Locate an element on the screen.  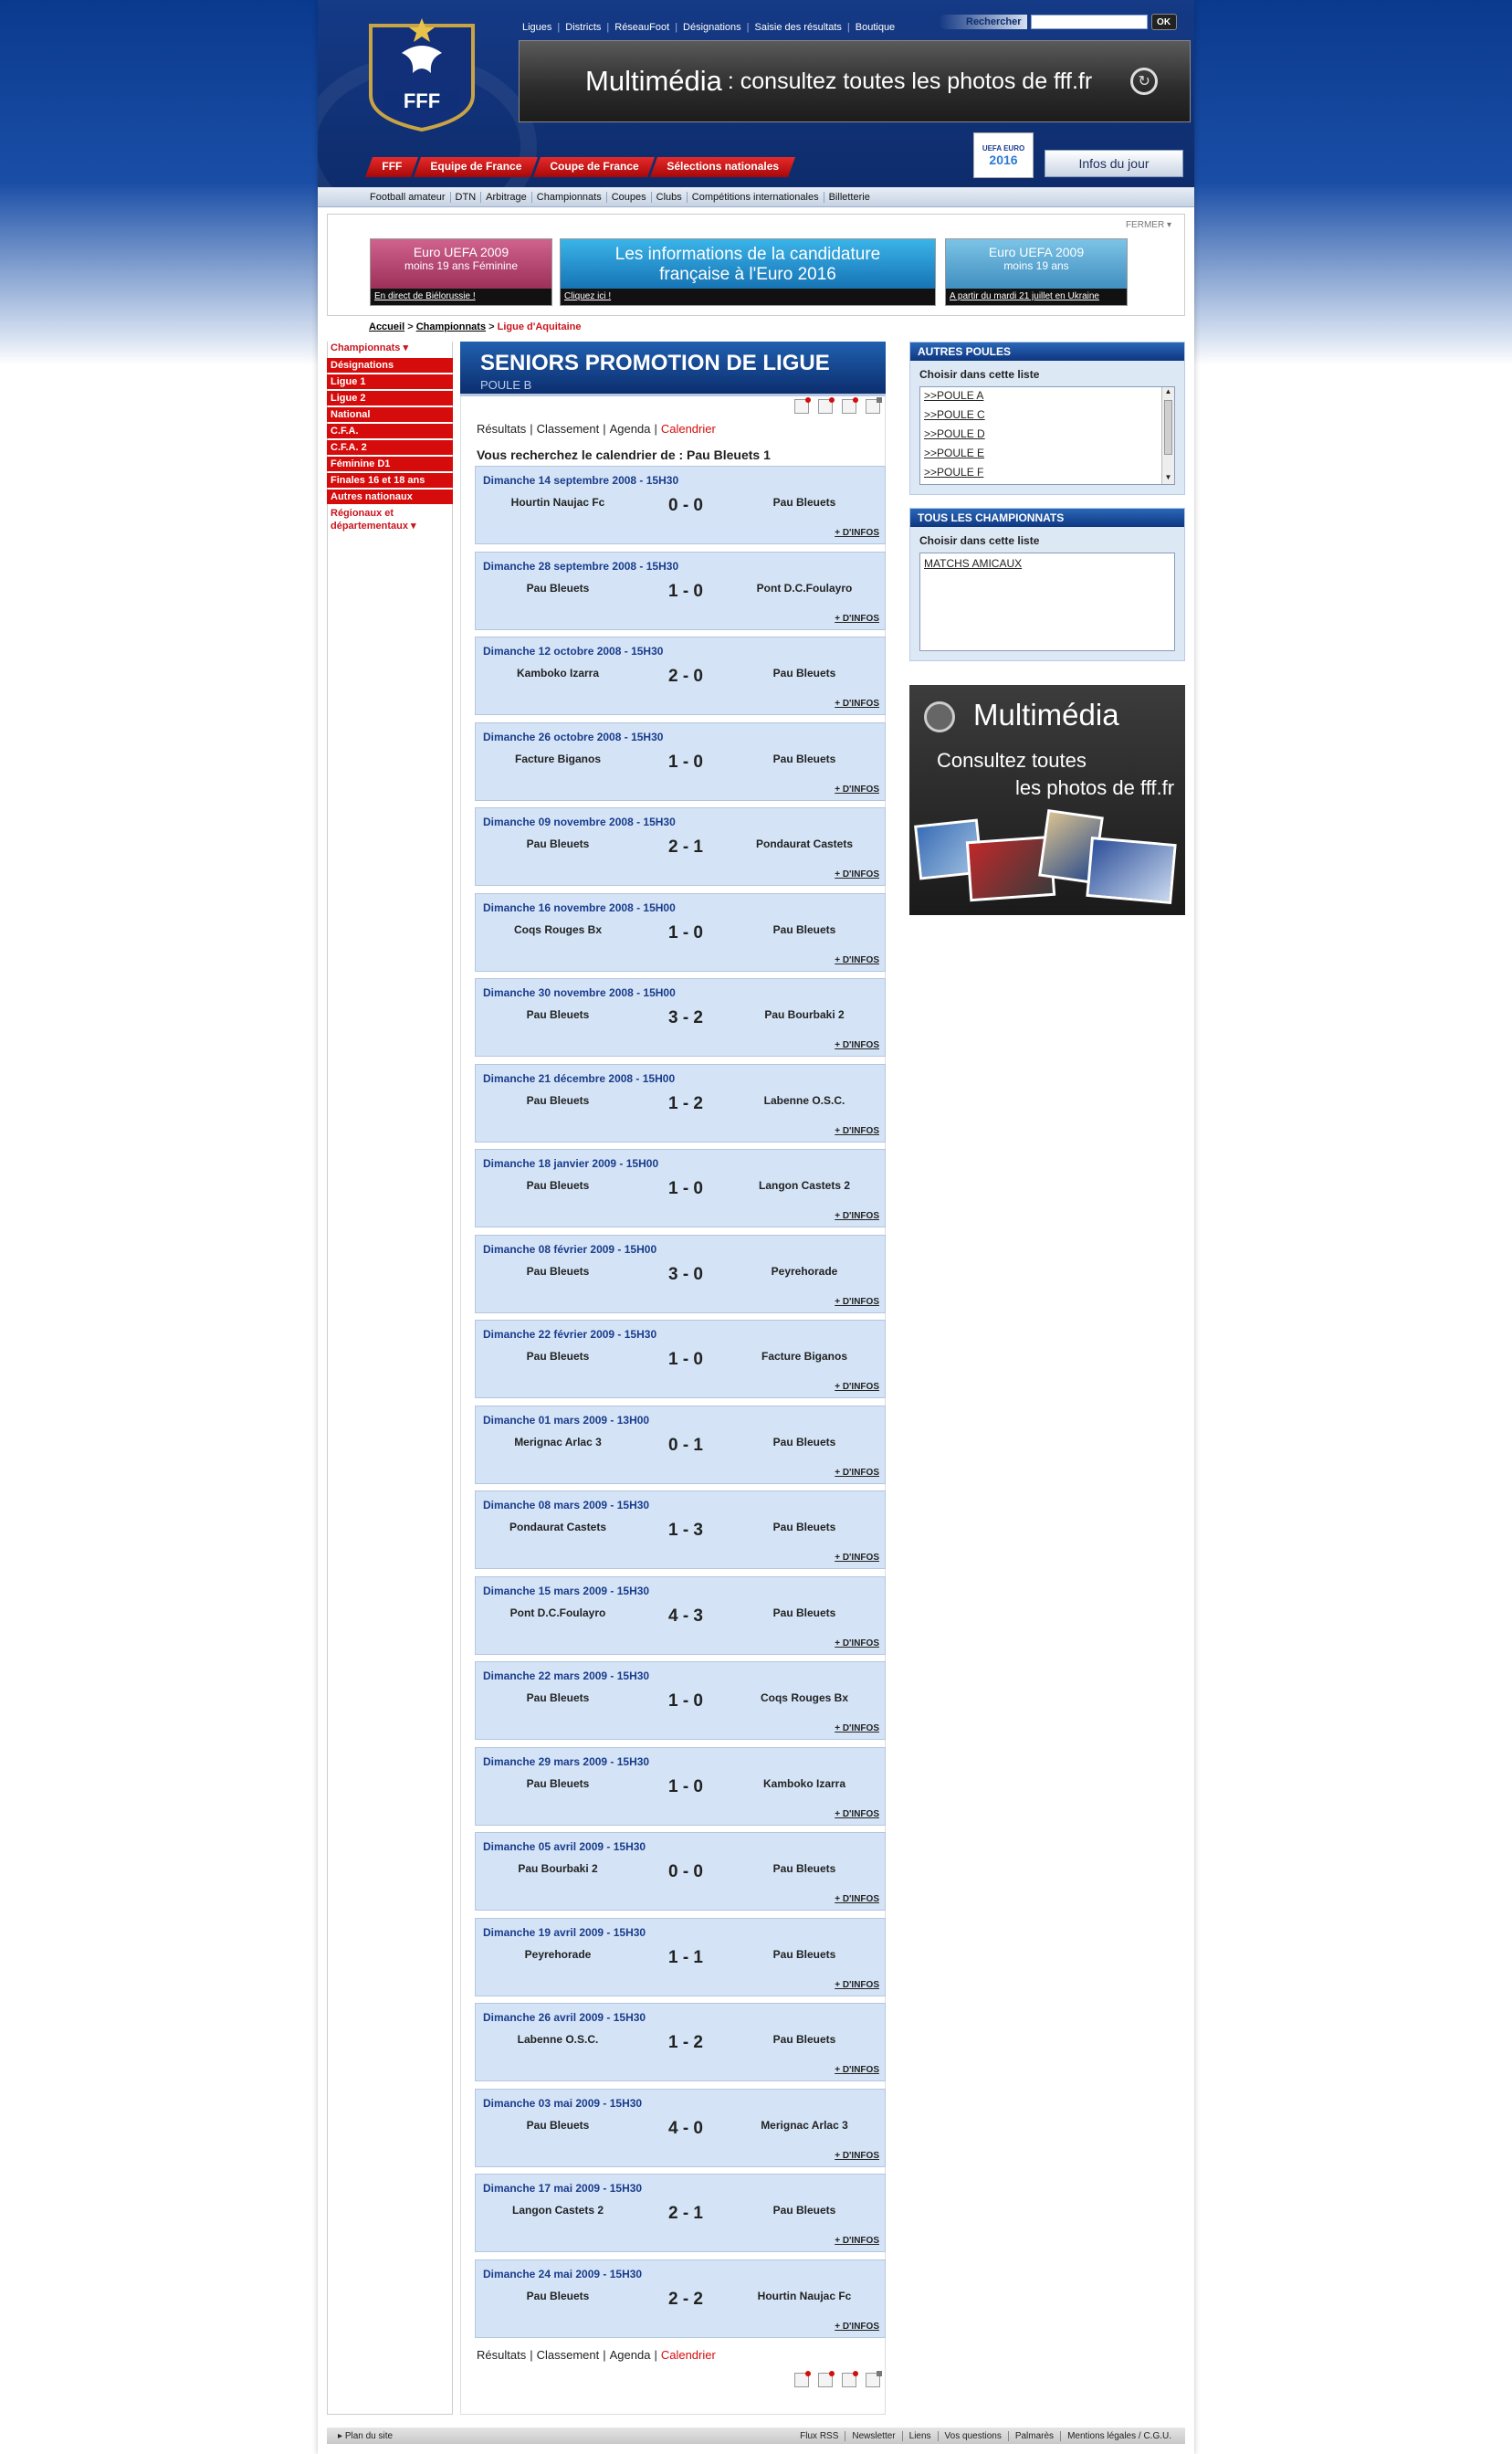
main-nav-tab: FFF is located at coordinates (391, 167).